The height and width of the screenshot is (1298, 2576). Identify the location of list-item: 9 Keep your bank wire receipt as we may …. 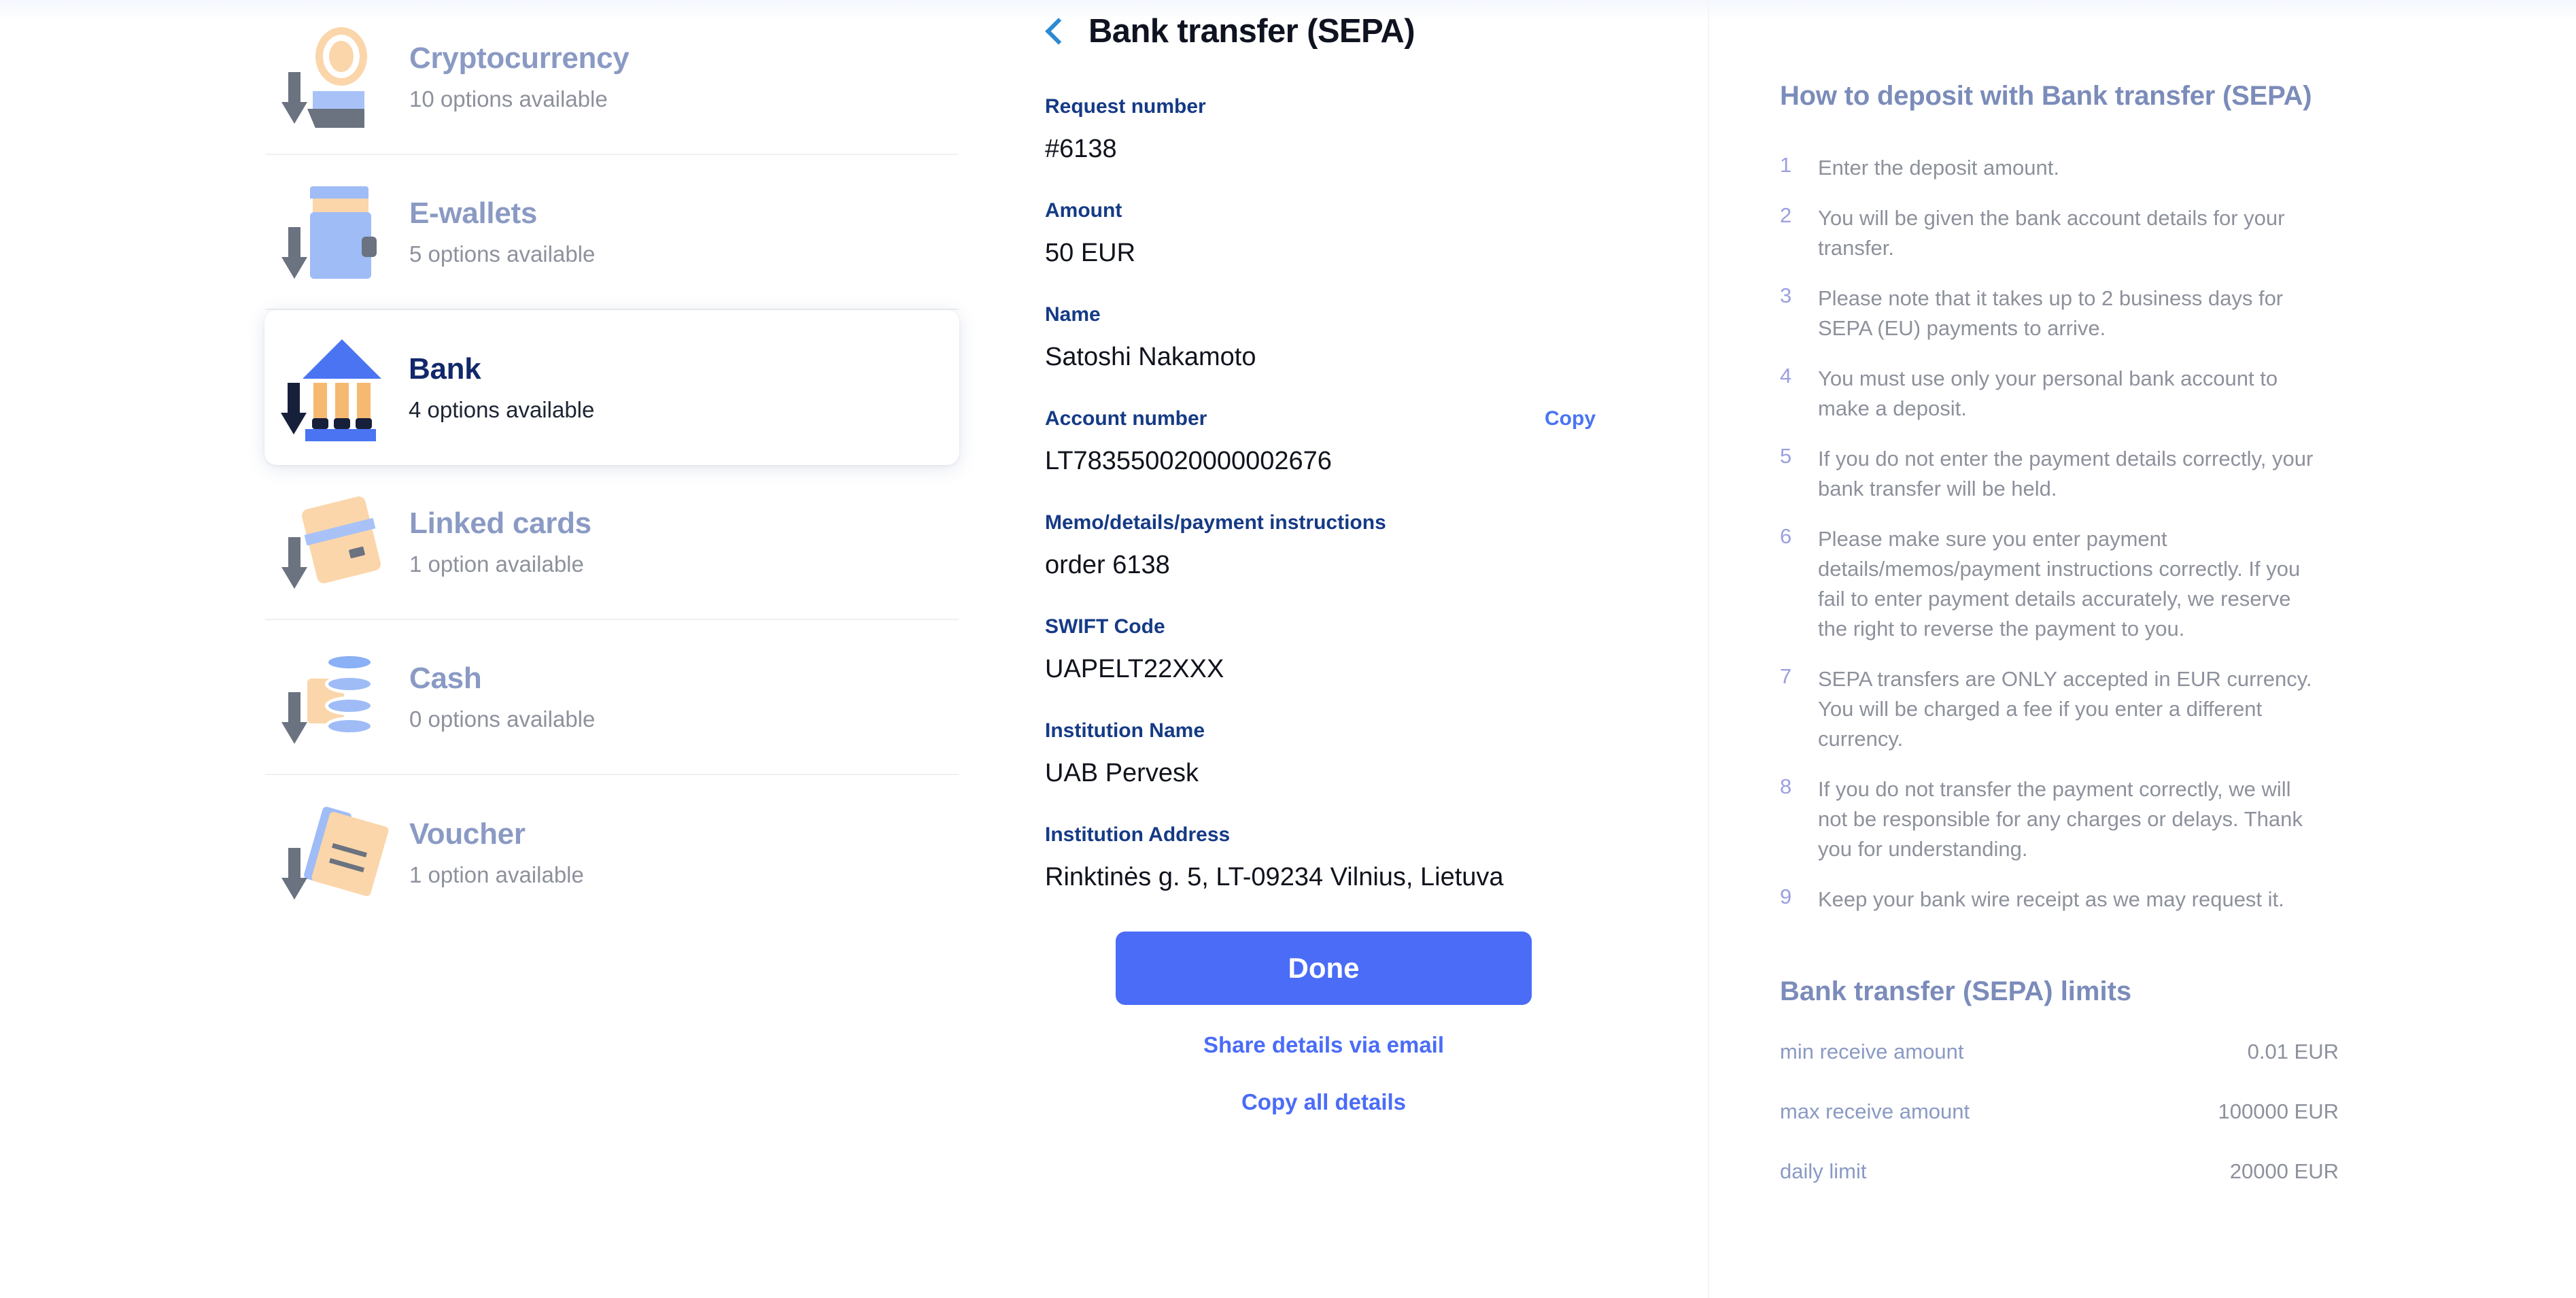
(2050, 900).